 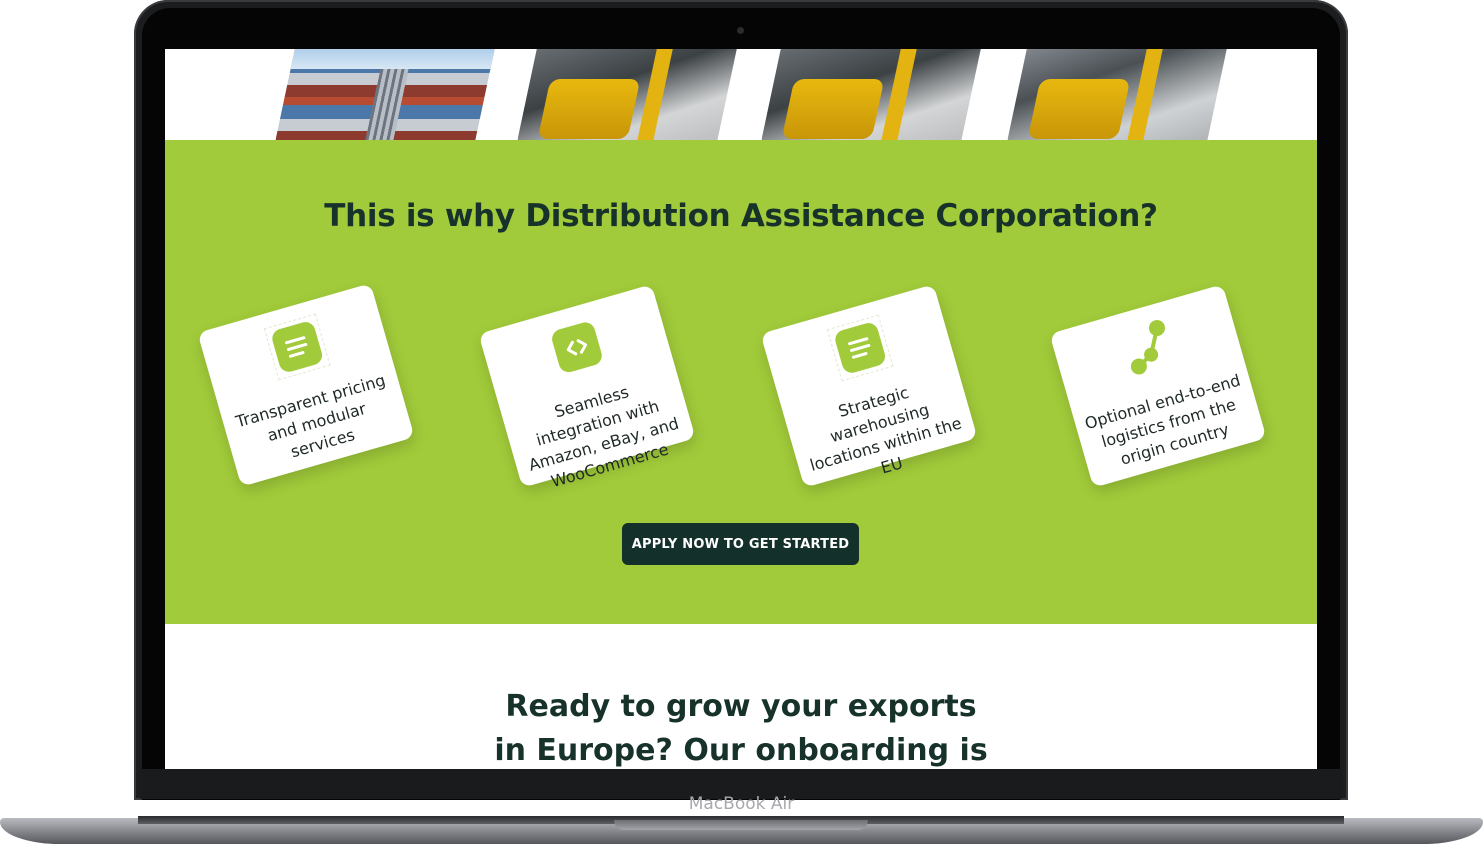 I want to click on heading-line: in Europe? Our onboarding is, so click(x=741, y=750).